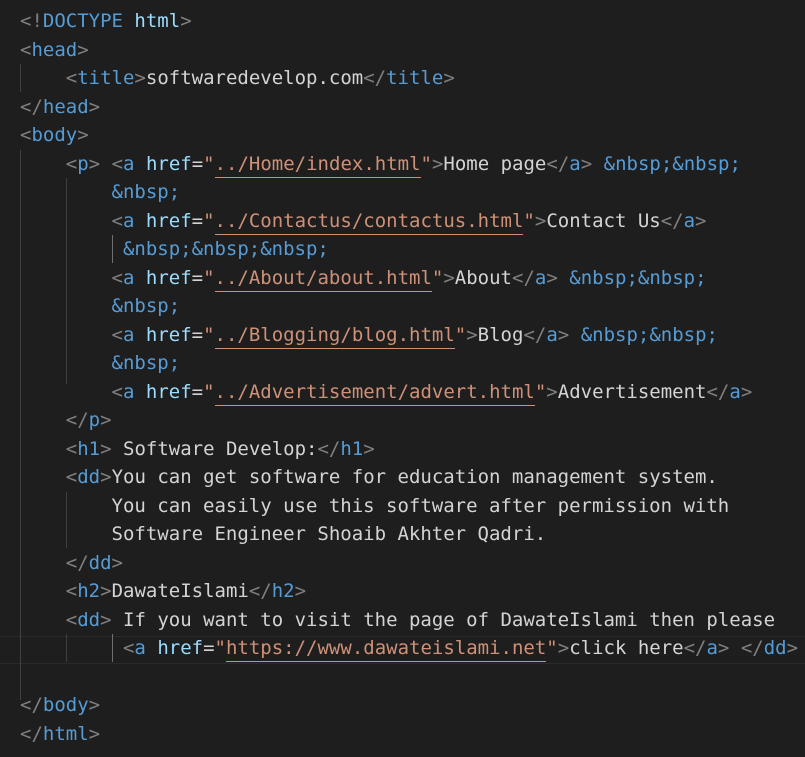  What do you see at coordinates (50, 734) in the screenshot?
I see `code-line: </html>` at bounding box center [50, 734].